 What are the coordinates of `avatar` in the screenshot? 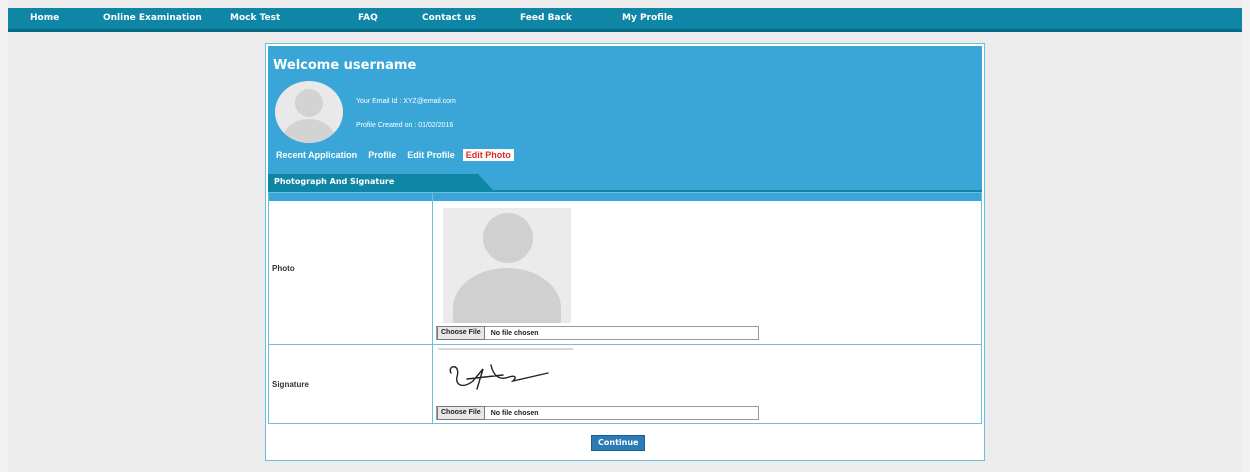 It's located at (309, 112).